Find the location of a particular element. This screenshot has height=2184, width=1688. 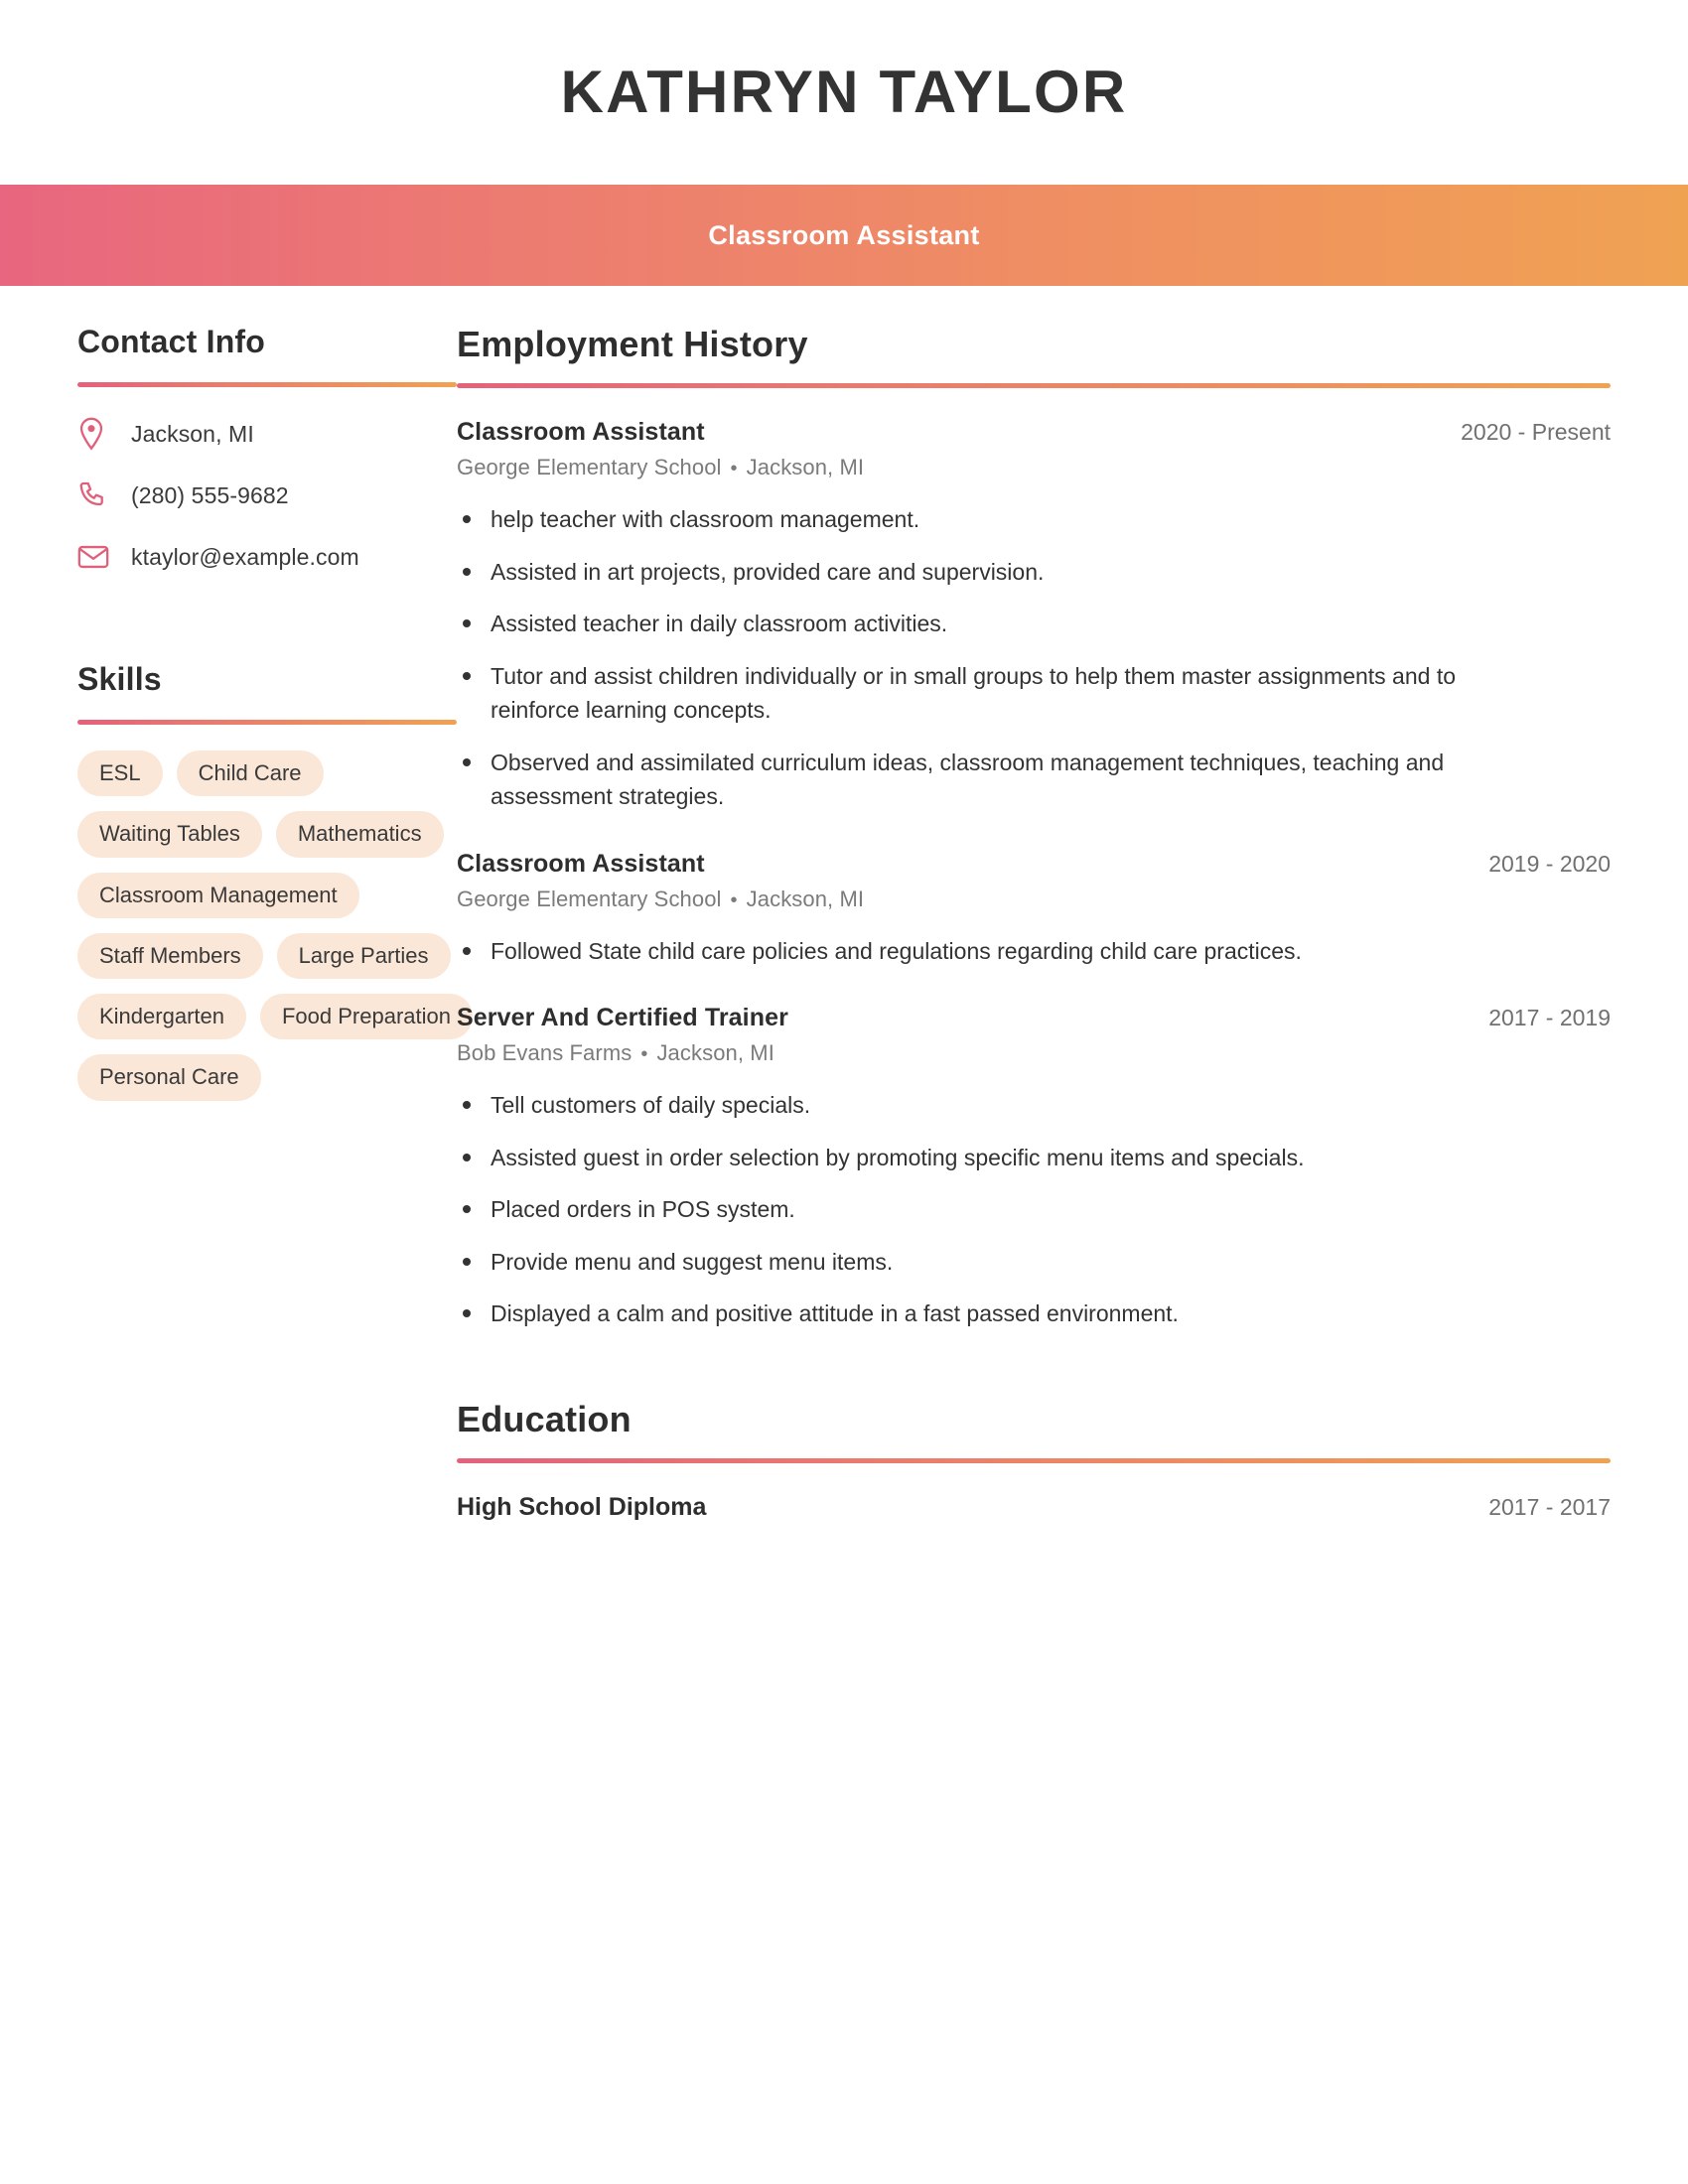

resume-header: KATHRYN TAYLOR is located at coordinates (844, 92).